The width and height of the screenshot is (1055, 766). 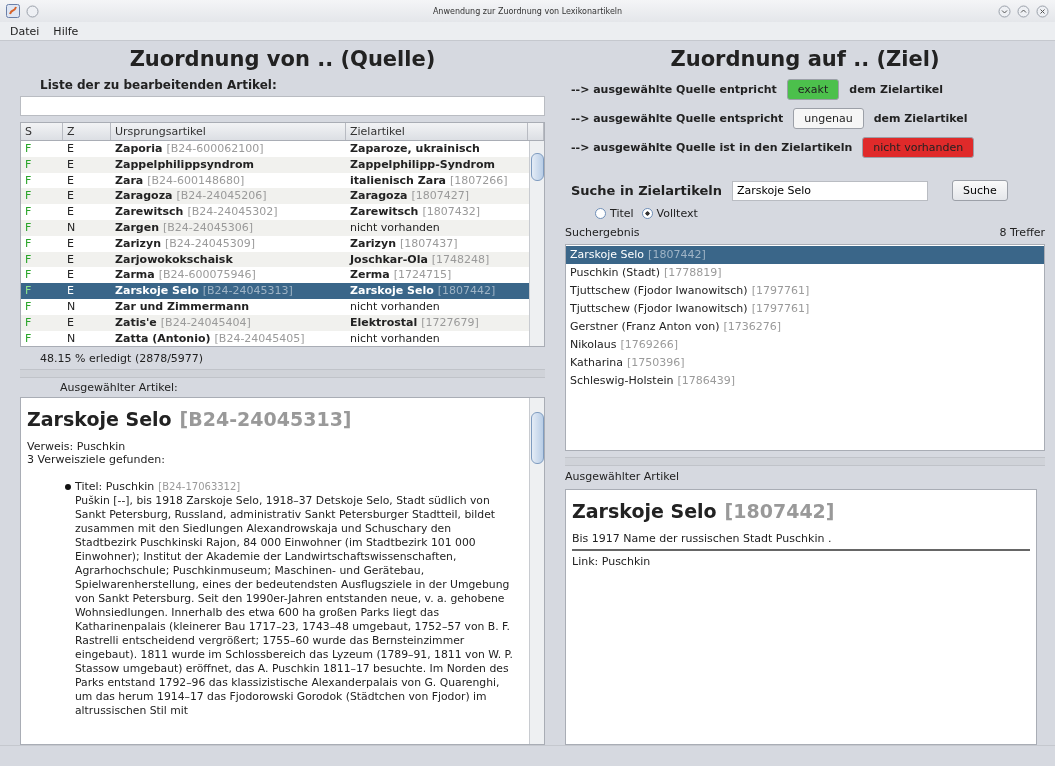 I want to click on result-item: Nikolaus [1769266], so click(x=805, y=345).